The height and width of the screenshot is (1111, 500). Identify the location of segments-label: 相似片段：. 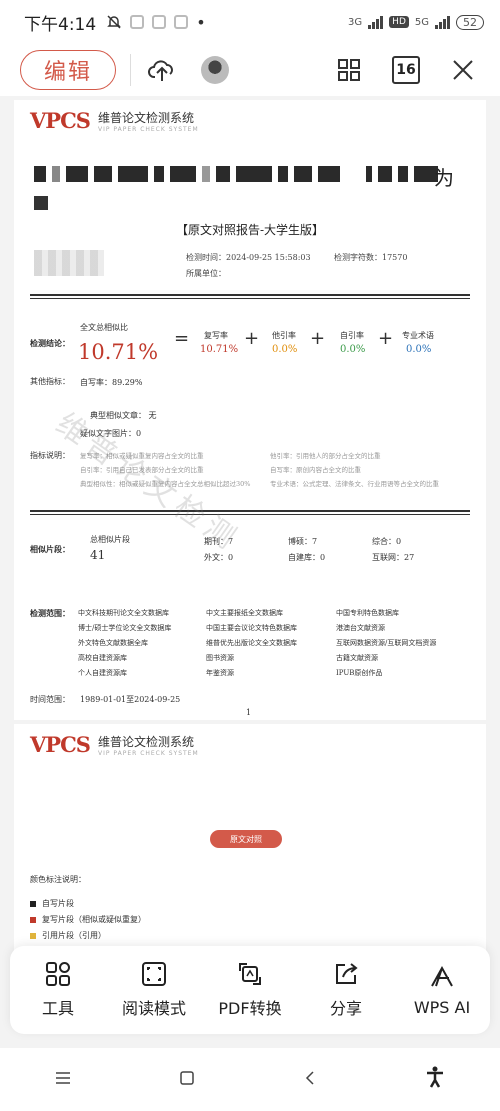
(50, 549).